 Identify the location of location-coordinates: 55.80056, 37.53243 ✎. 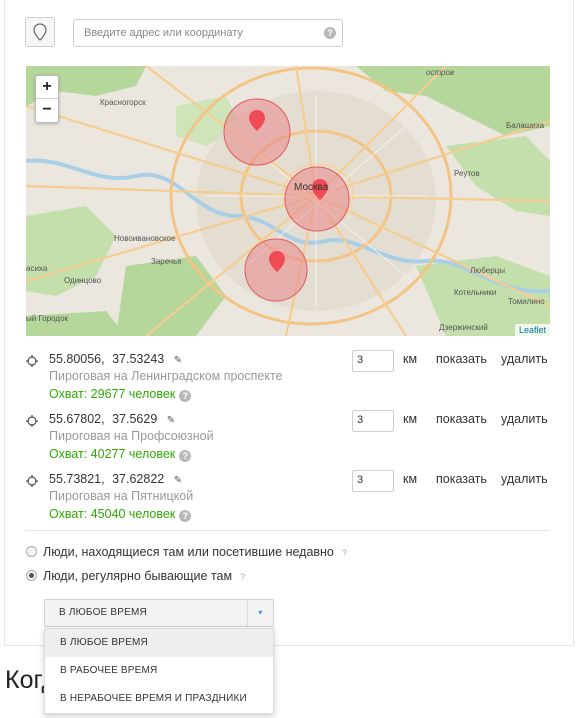
(117, 359).